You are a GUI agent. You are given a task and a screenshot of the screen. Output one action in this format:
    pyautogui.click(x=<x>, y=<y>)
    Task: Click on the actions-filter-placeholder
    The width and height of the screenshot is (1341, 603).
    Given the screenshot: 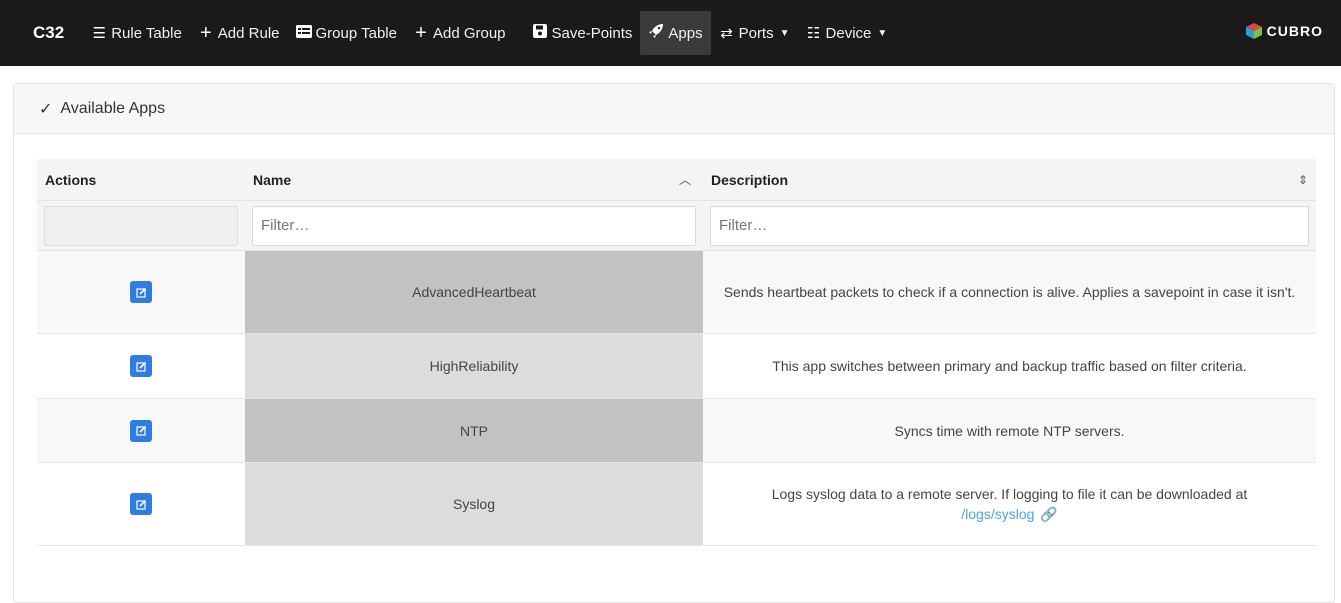 What is the action you would take?
    pyautogui.click(x=141, y=225)
    